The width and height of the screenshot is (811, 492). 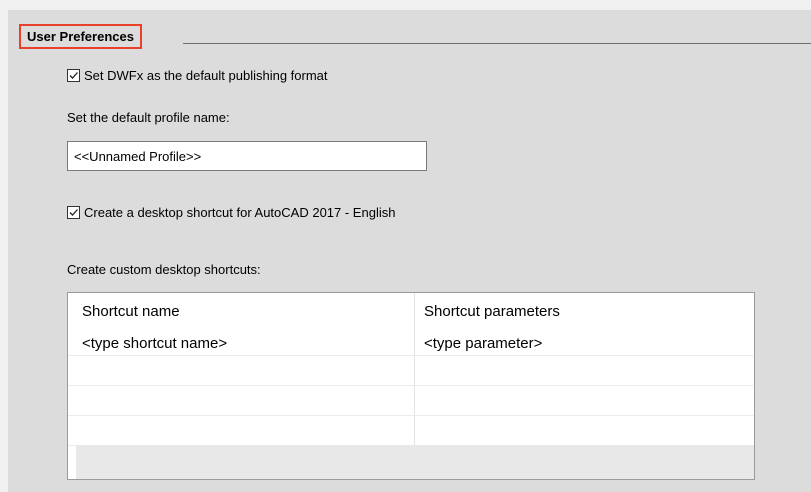 I want to click on custom-shortcuts-label: Create custom desktop shortcuts:, so click(x=164, y=269).